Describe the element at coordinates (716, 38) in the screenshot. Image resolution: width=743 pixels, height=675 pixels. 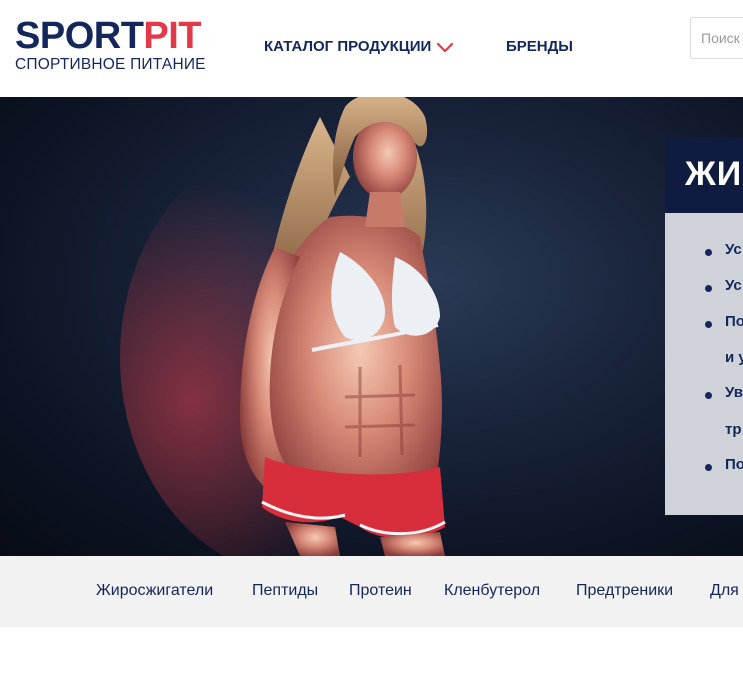
I see `search-input` at that location.